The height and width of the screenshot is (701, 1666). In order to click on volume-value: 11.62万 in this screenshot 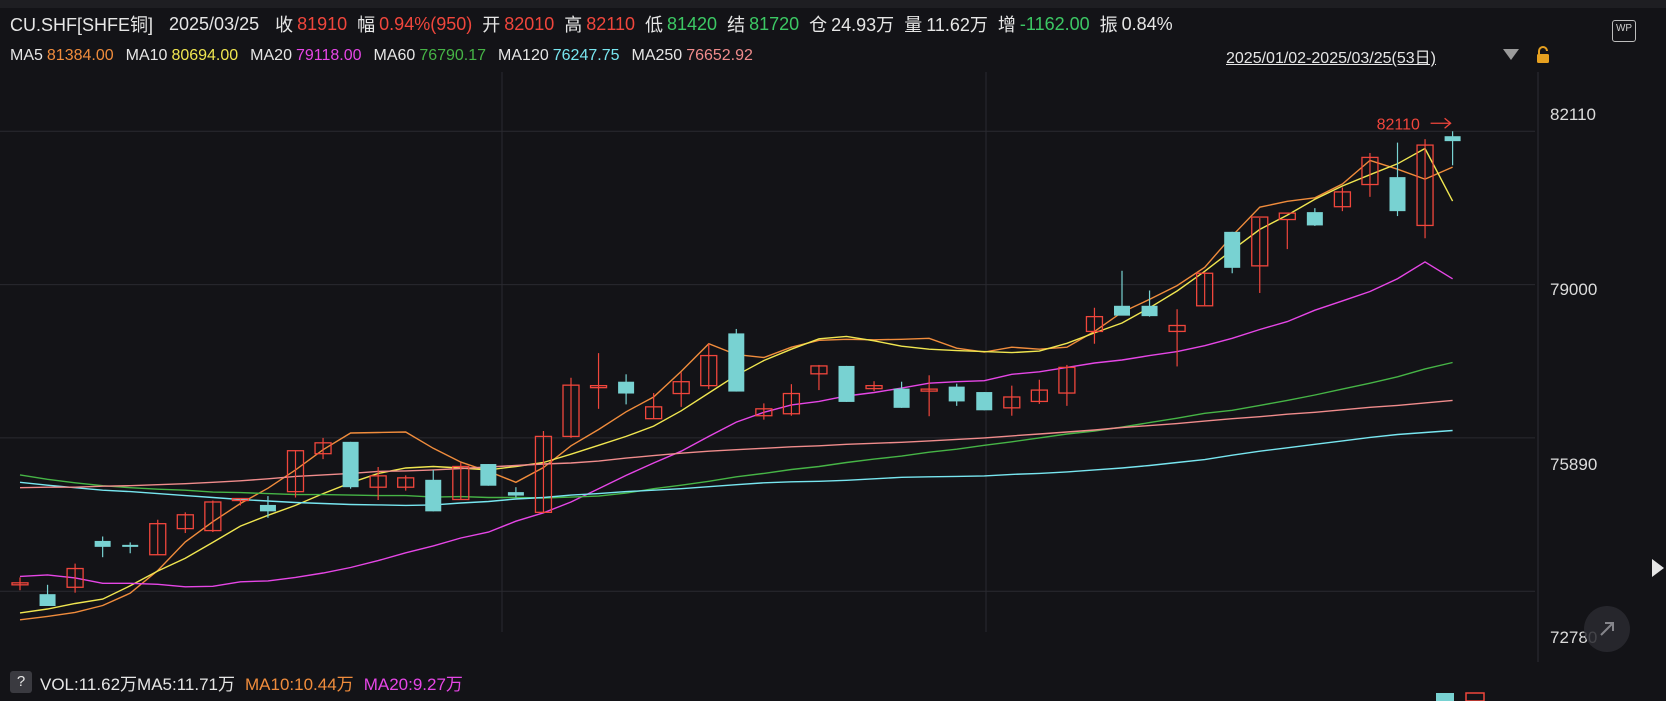, I will do `click(957, 25)`.